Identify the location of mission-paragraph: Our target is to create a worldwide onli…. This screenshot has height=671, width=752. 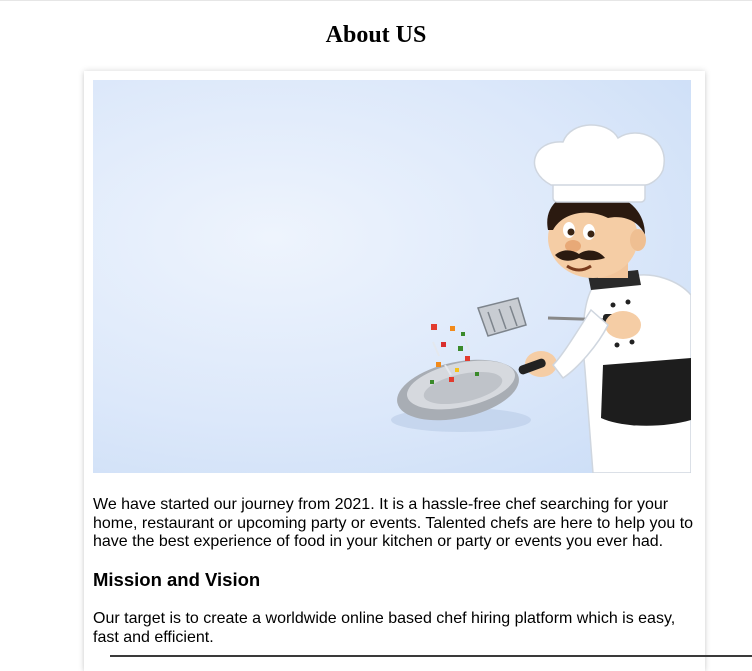
(384, 628).